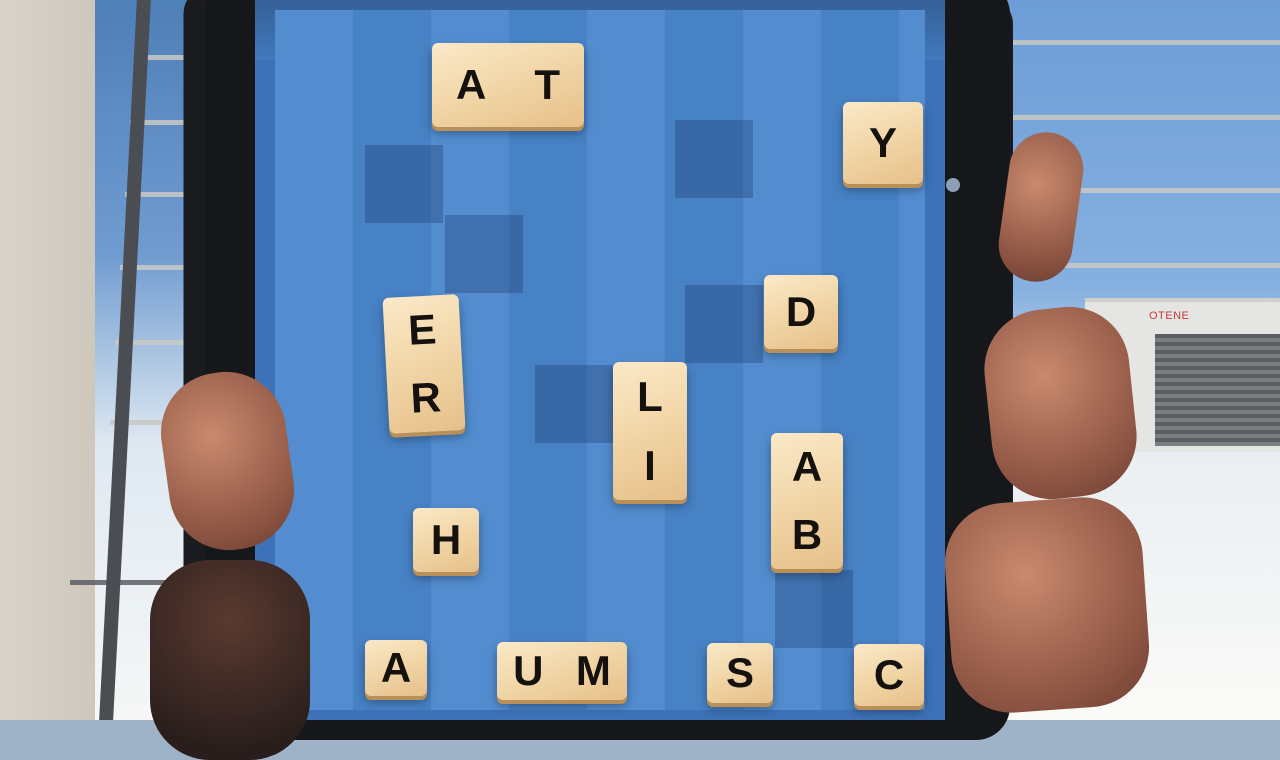 Image resolution: width=1280 pixels, height=760 pixels. I want to click on tile-letter: S, so click(739, 672).